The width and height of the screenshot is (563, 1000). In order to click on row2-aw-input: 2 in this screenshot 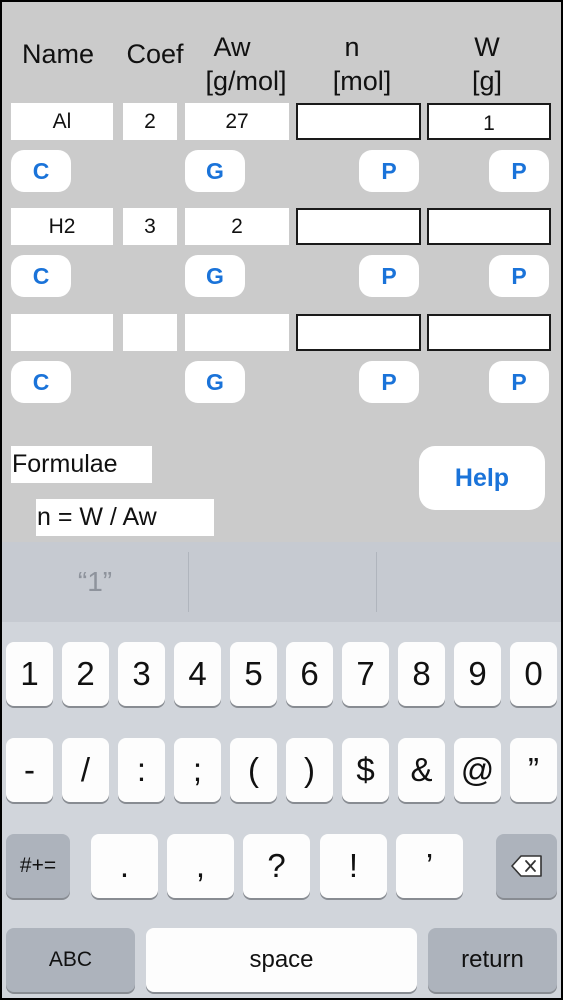, I will do `click(237, 226)`.